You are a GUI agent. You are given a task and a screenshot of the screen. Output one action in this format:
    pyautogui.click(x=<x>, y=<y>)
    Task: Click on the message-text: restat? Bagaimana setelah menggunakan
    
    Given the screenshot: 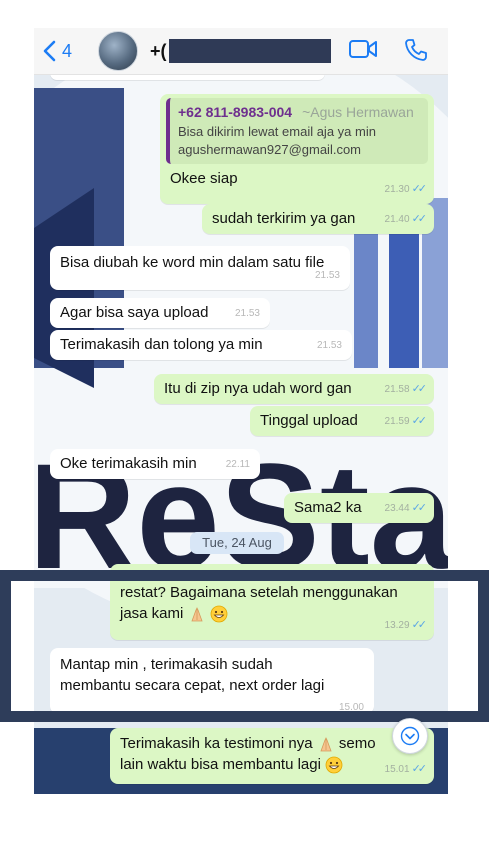 What is the action you would take?
    pyautogui.click(x=259, y=592)
    